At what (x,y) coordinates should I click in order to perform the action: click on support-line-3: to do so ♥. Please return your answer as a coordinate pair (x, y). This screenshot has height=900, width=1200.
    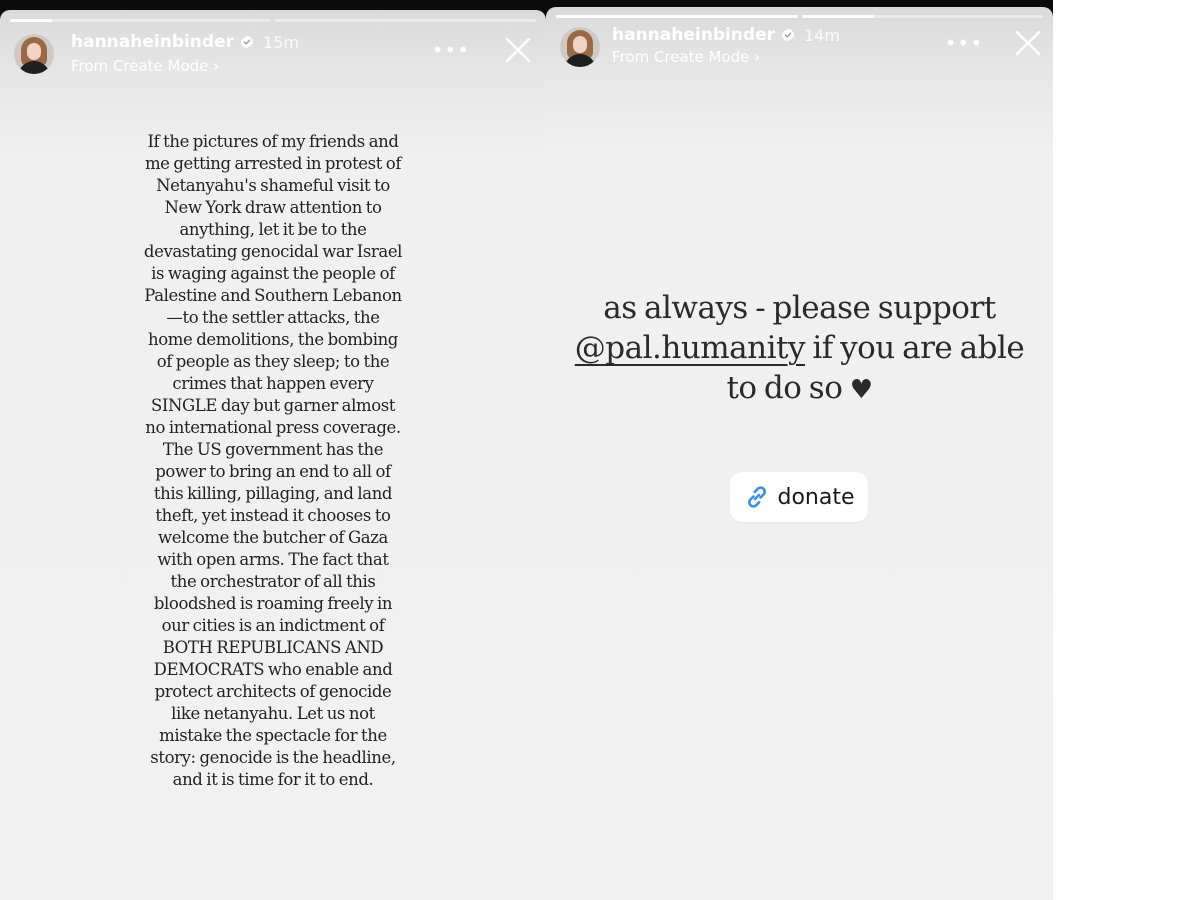
    Looking at the image, I should click on (799, 389).